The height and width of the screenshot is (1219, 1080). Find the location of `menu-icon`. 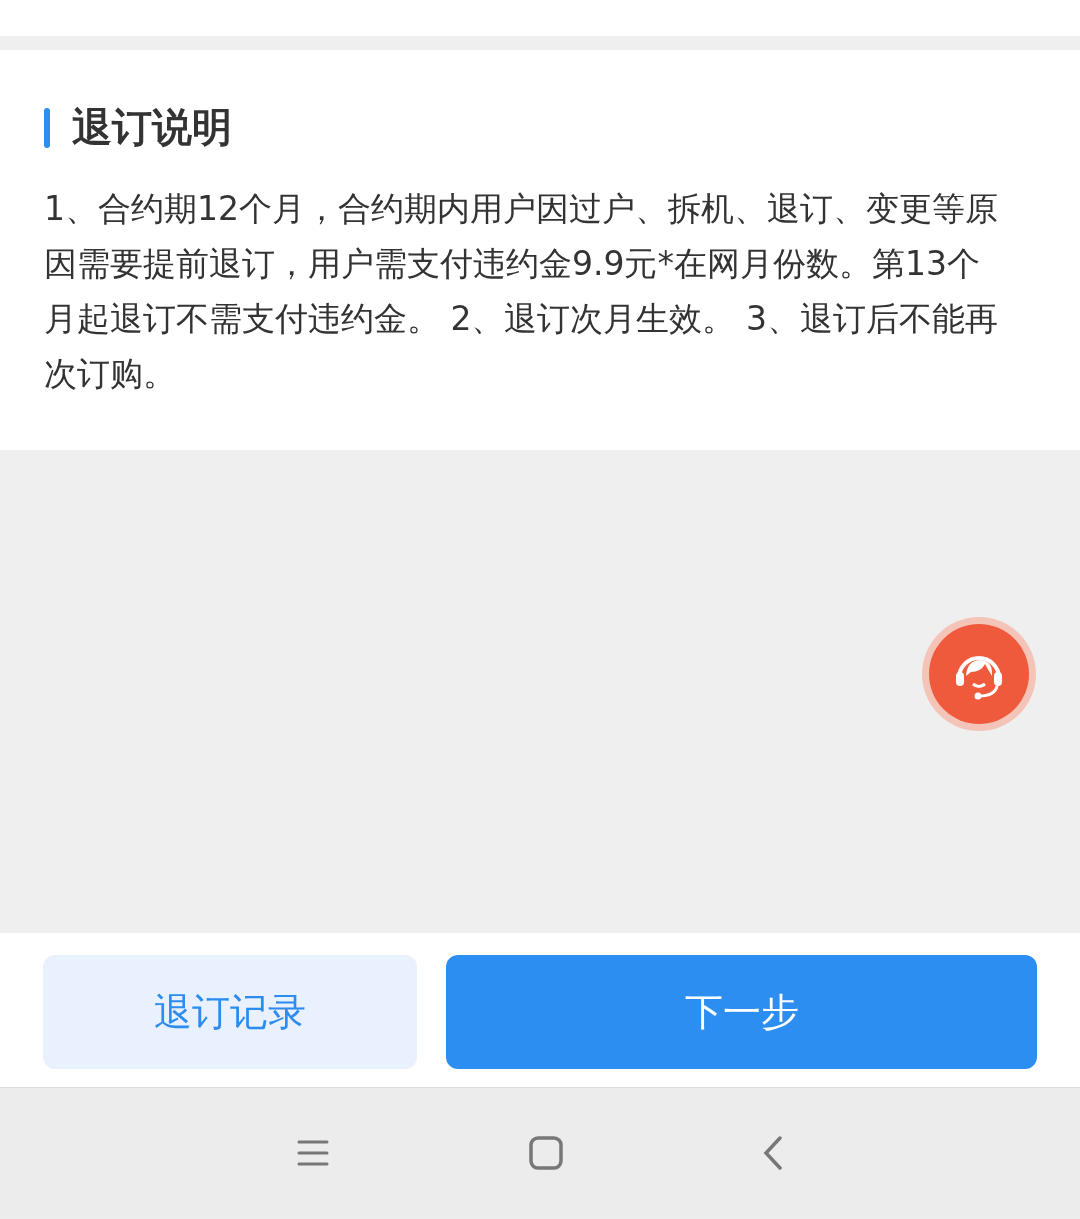

menu-icon is located at coordinates (313, 1153).